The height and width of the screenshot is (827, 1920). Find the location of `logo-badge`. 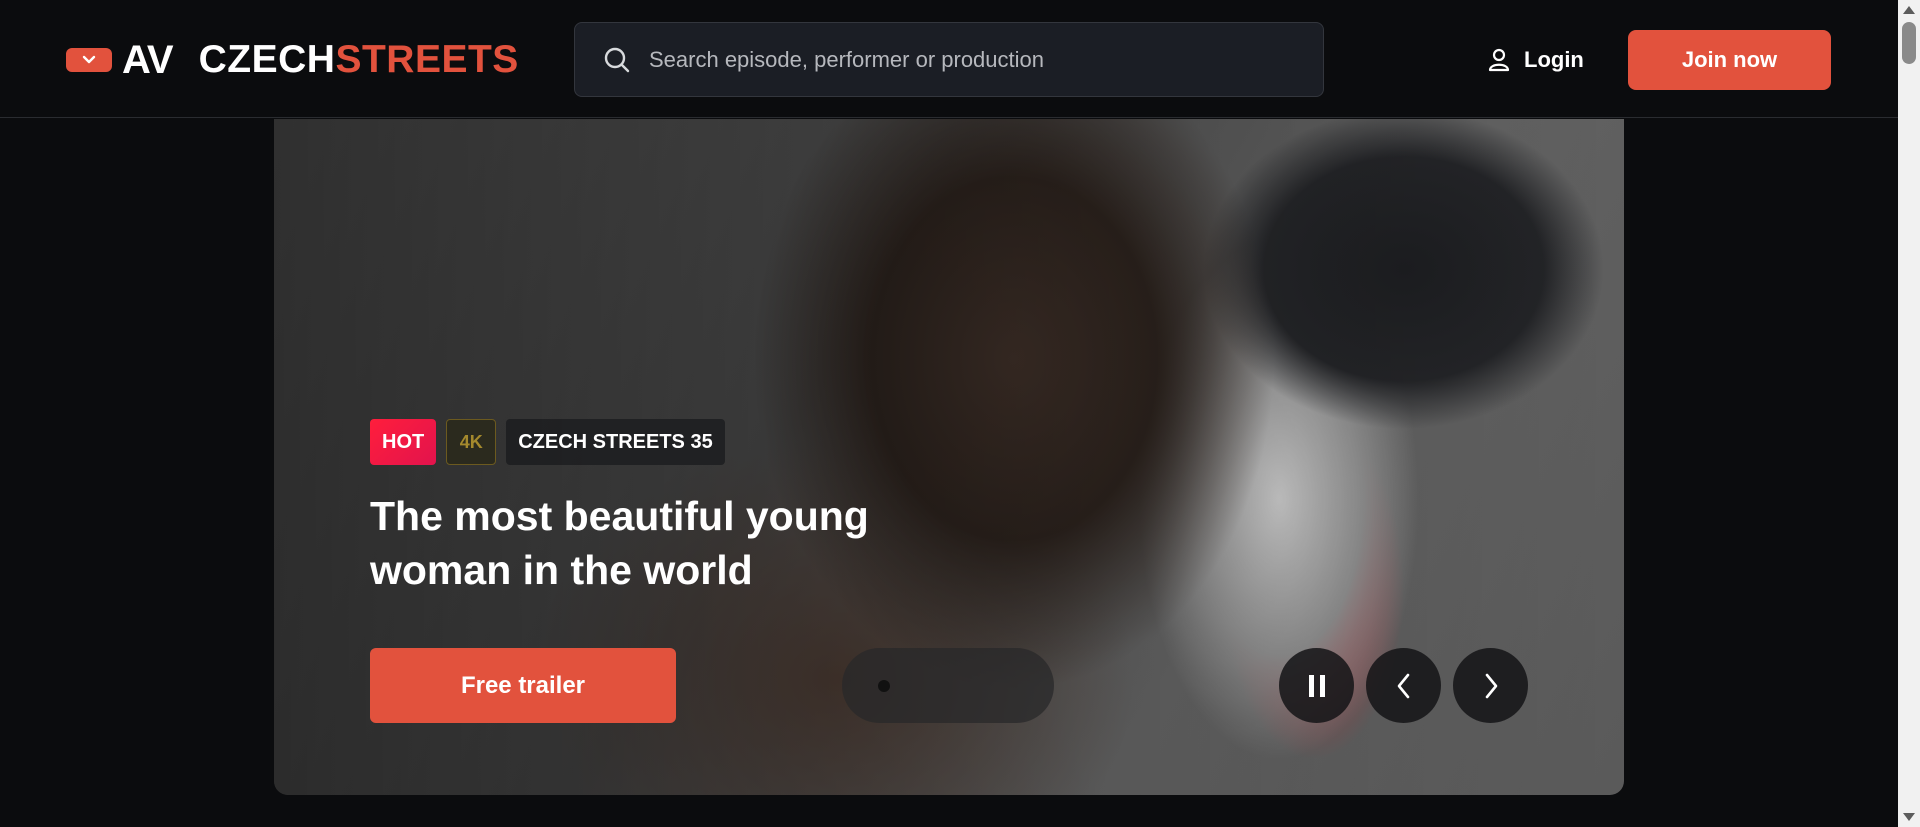

logo-badge is located at coordinates (89, 60).